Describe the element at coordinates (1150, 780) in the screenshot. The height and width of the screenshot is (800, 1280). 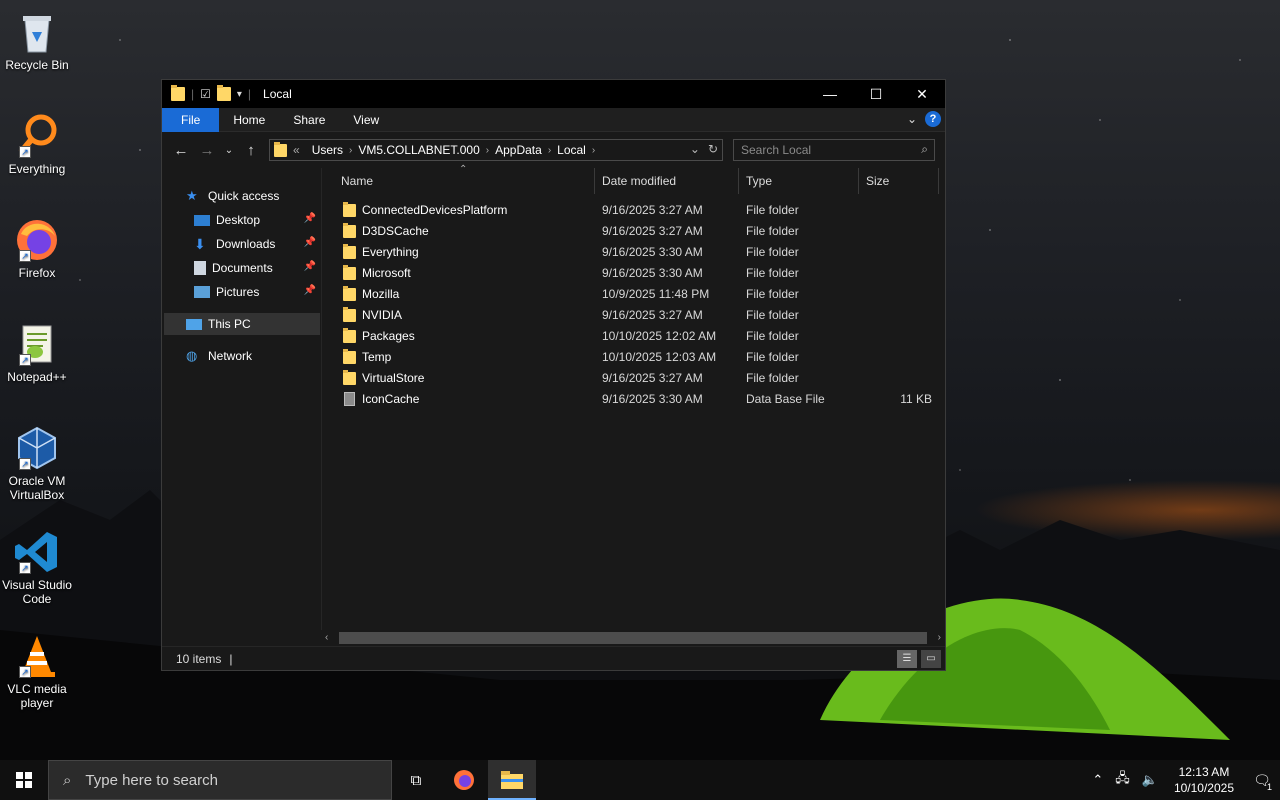
I see `volume-muted-icon: 🔈` at that location.